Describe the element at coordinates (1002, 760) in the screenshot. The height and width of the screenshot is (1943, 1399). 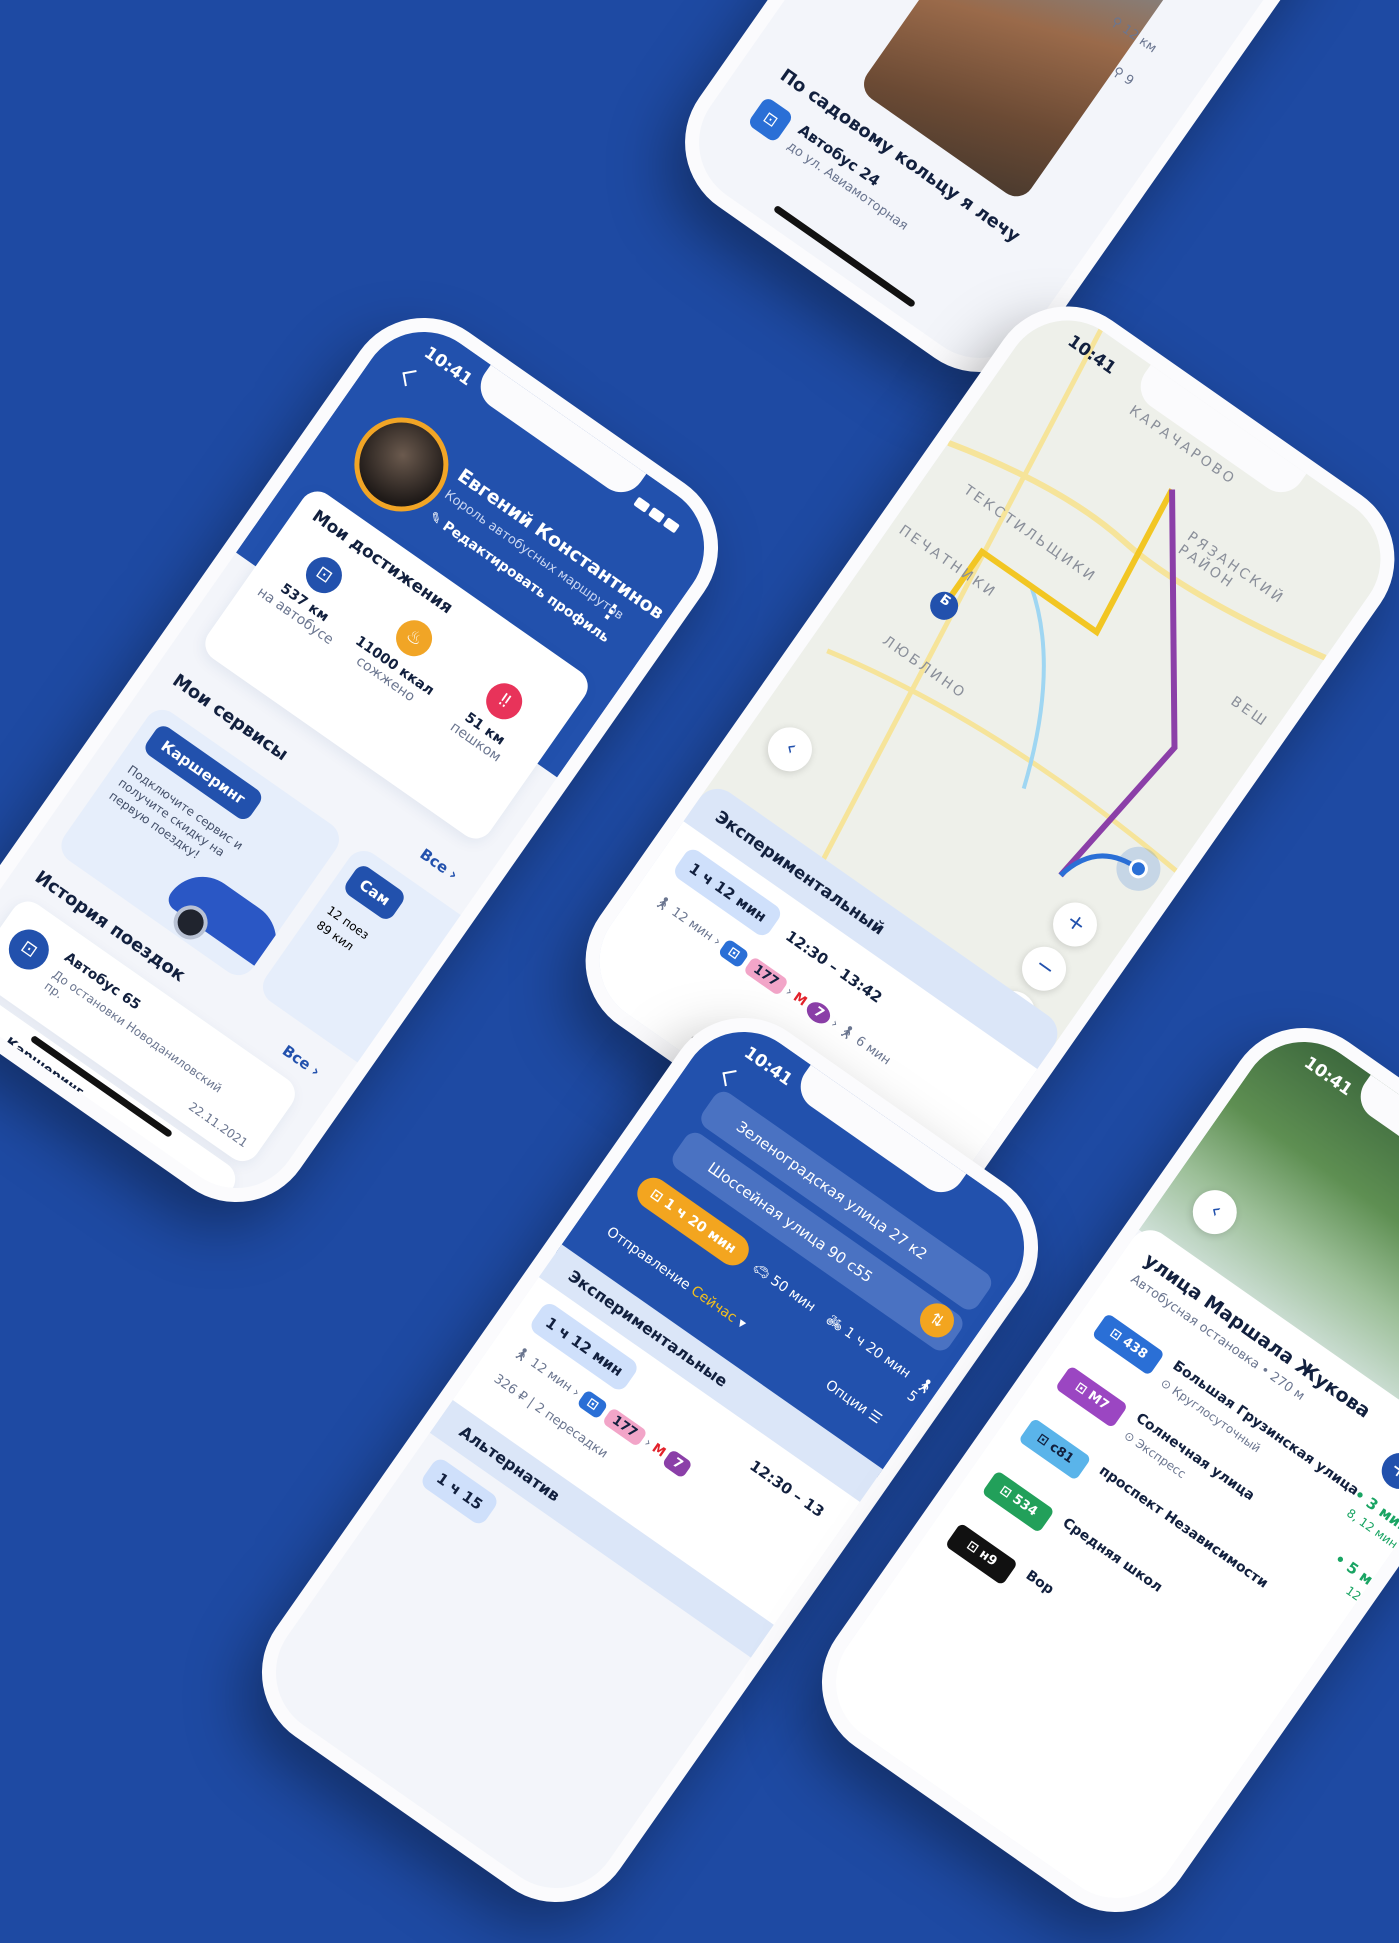
I see `road` at that location.